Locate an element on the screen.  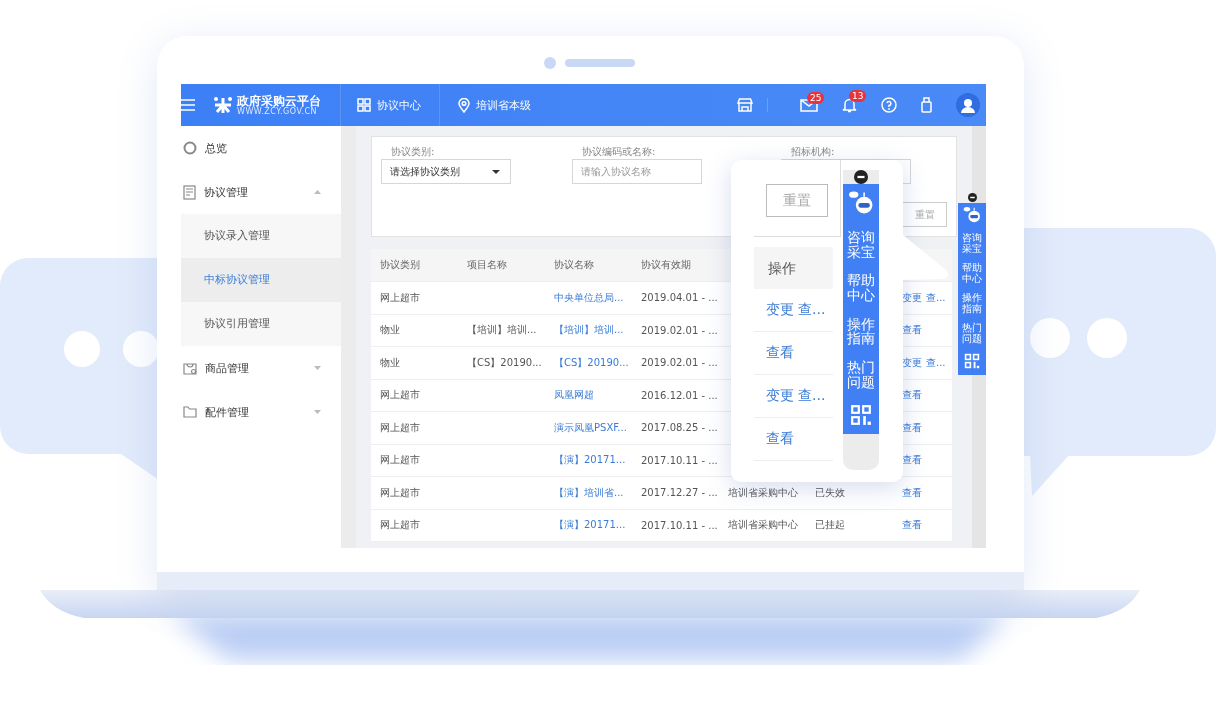
bell-icon is located at coordinates (849, 105).